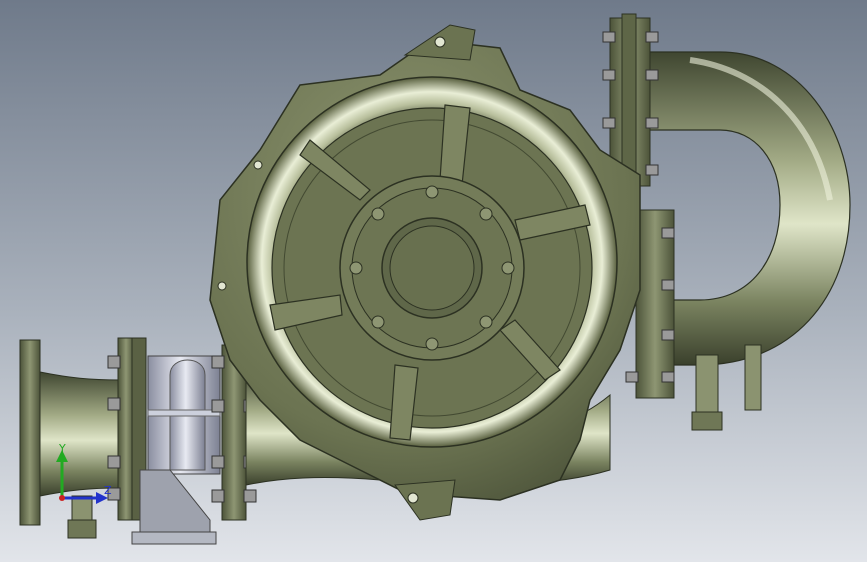 Image resolution: width=867 pixels, height=562 pixels. I want to click on z-axis-label: Z, so click(108, 490).